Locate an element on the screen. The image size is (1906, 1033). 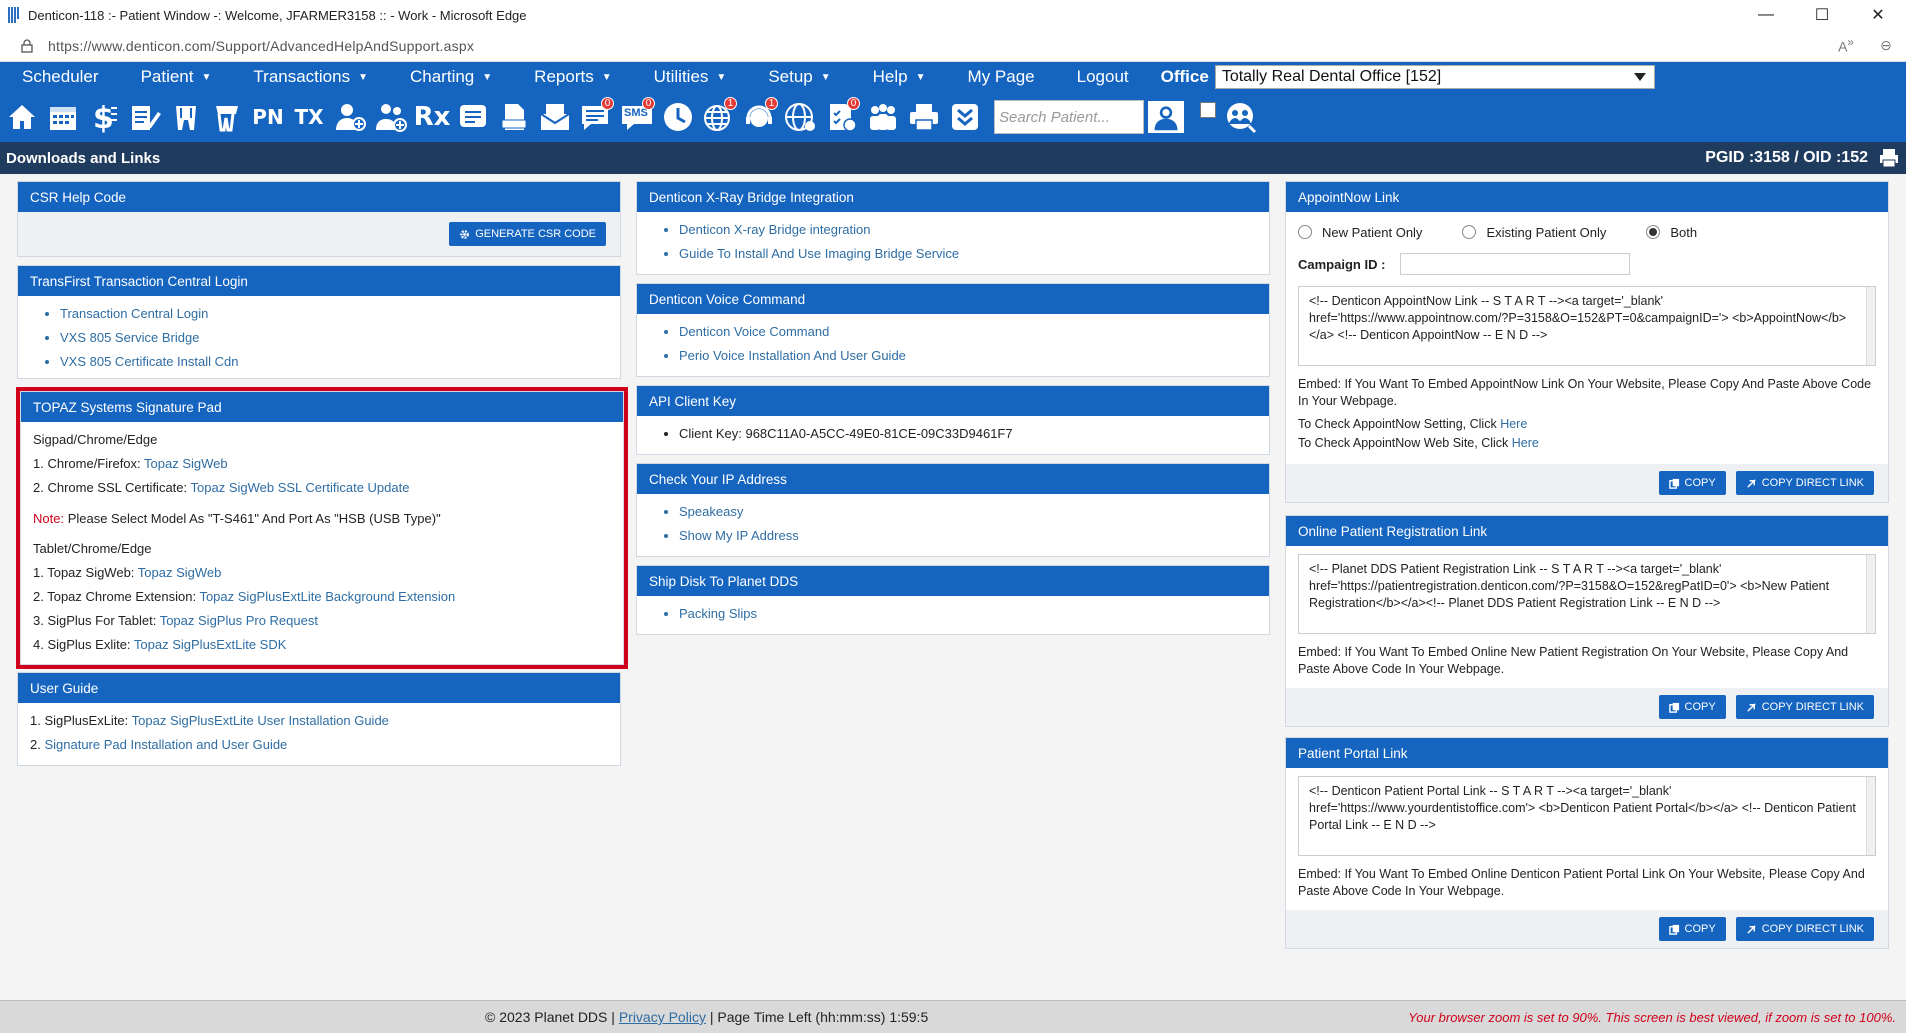
vxs-805-service-bridge-link: VXS 805 Service Bridge is located at coordinates (334, 338).